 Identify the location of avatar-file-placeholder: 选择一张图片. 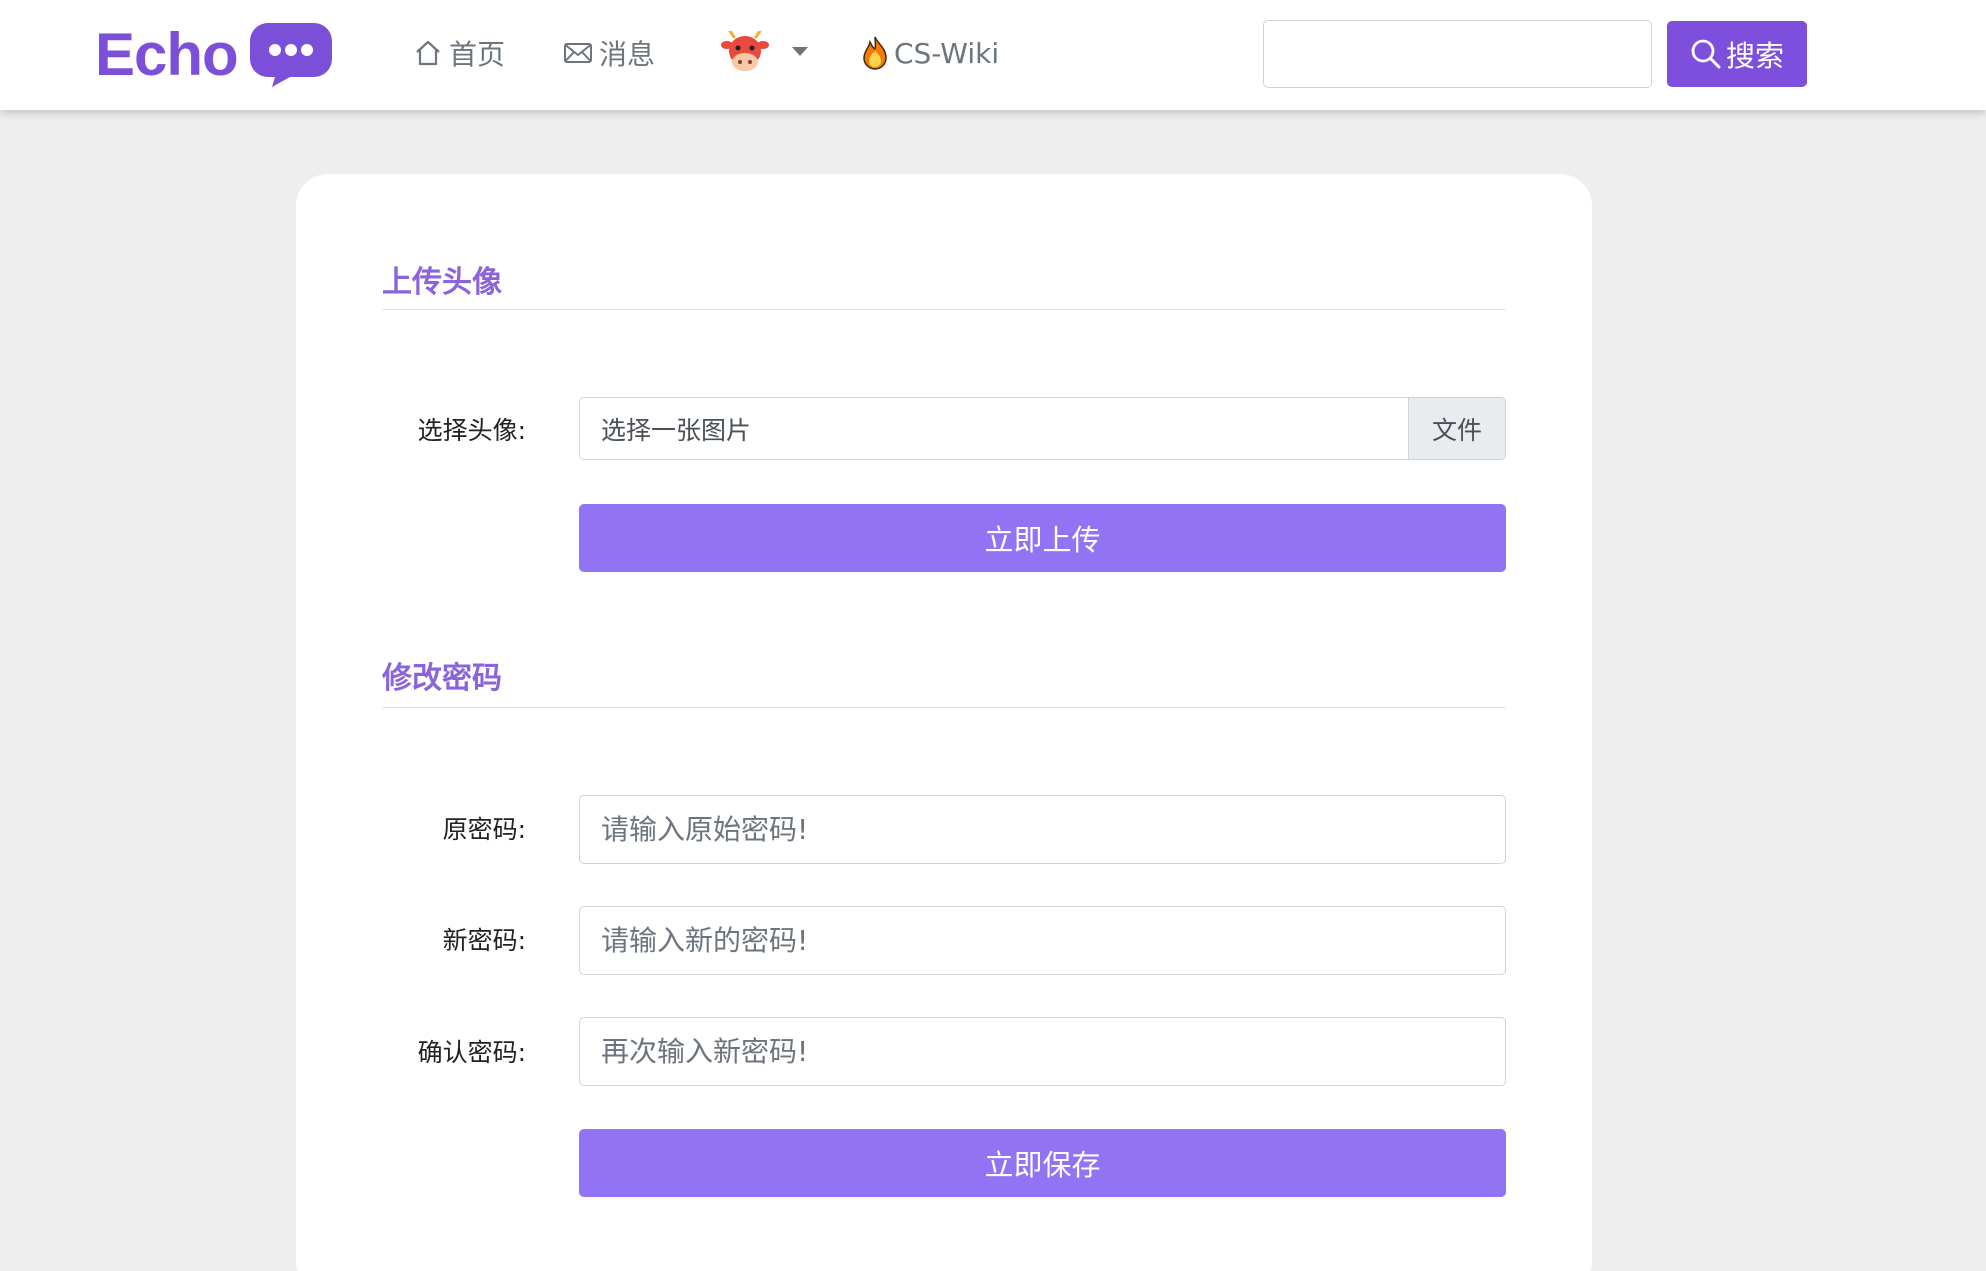
(994, 428).